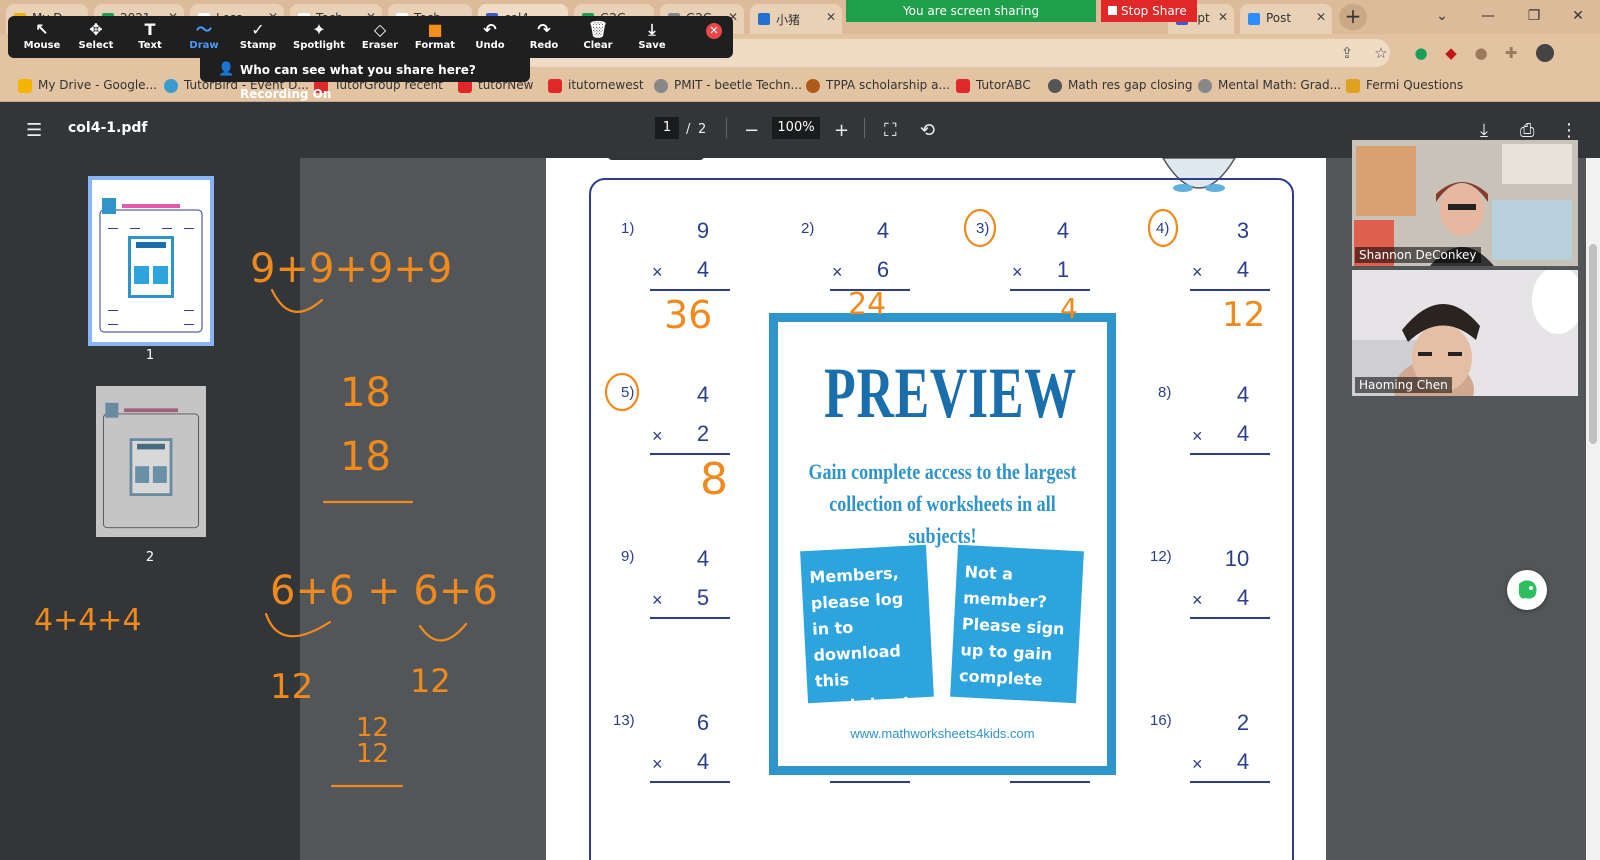 This screenshot has width=1600, height=860. Describe the element at coordinates (1347, 53) in the screenshot. I see `share-icon: ⇪` at that location.